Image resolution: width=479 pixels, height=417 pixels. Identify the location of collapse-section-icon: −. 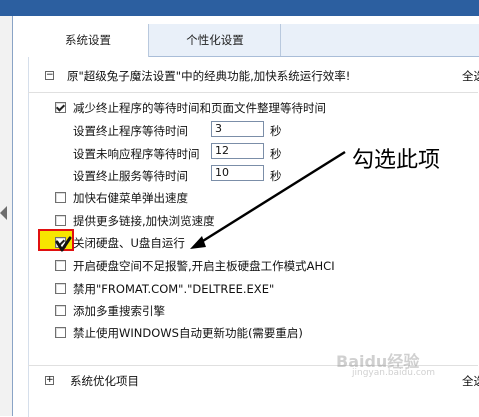
(49, 75).